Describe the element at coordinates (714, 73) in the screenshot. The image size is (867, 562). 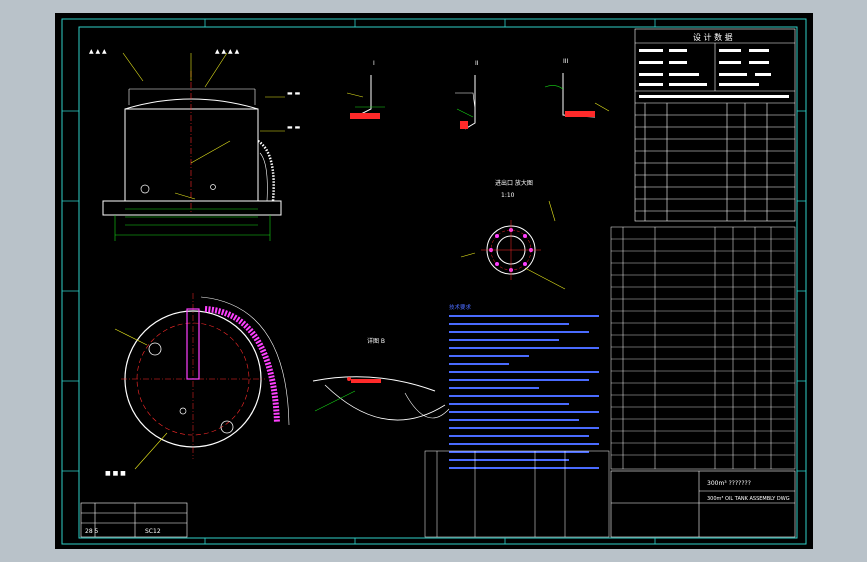
I see `design-data-cells` at that location.